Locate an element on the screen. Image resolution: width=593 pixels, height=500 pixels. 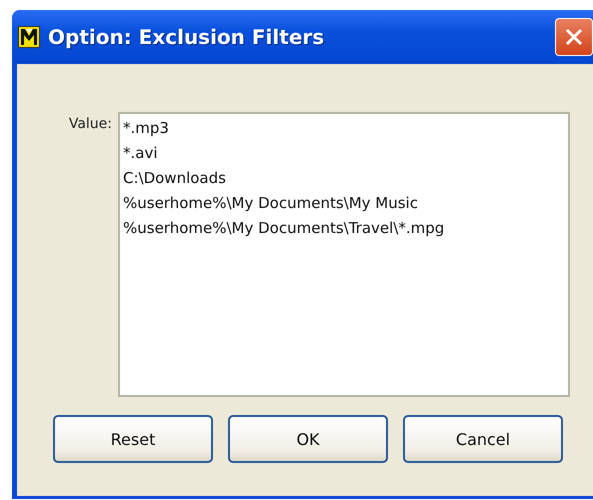
value-label: Value: is located at coordinates (90, 123).